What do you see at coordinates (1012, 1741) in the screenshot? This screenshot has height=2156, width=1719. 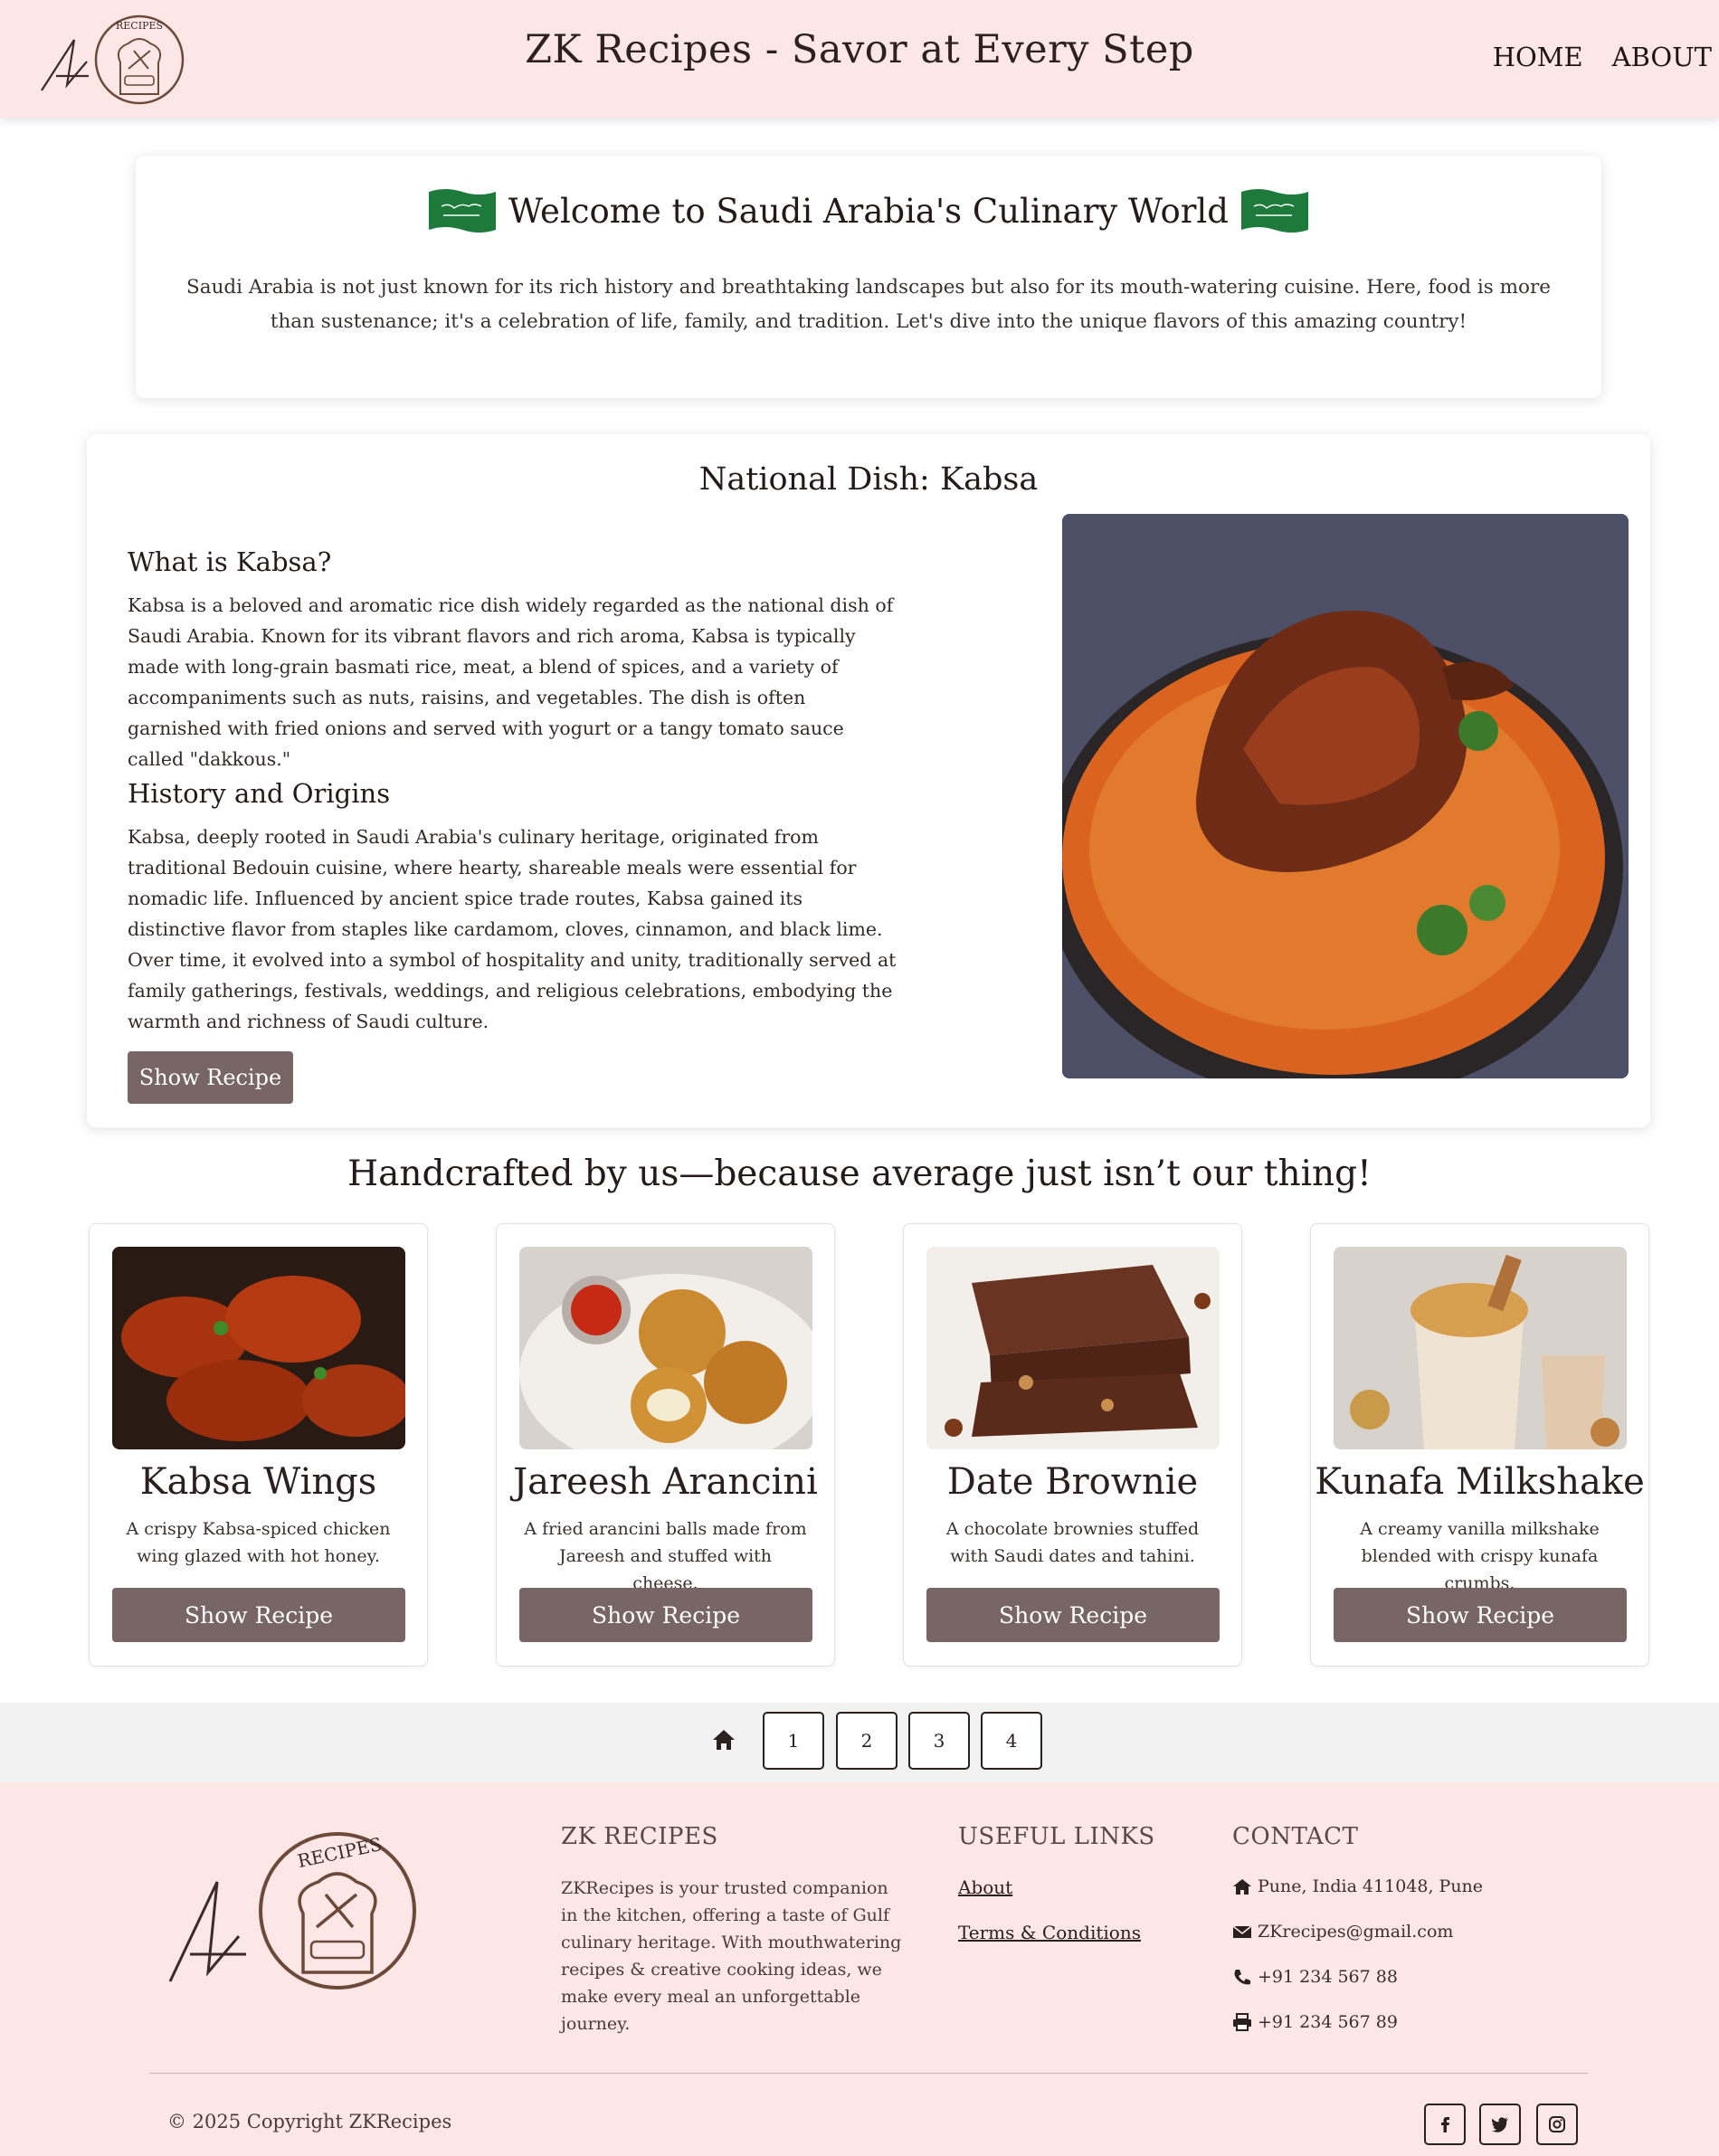 I see `page-button-4: 4` at bounding box center [1012, 1741].